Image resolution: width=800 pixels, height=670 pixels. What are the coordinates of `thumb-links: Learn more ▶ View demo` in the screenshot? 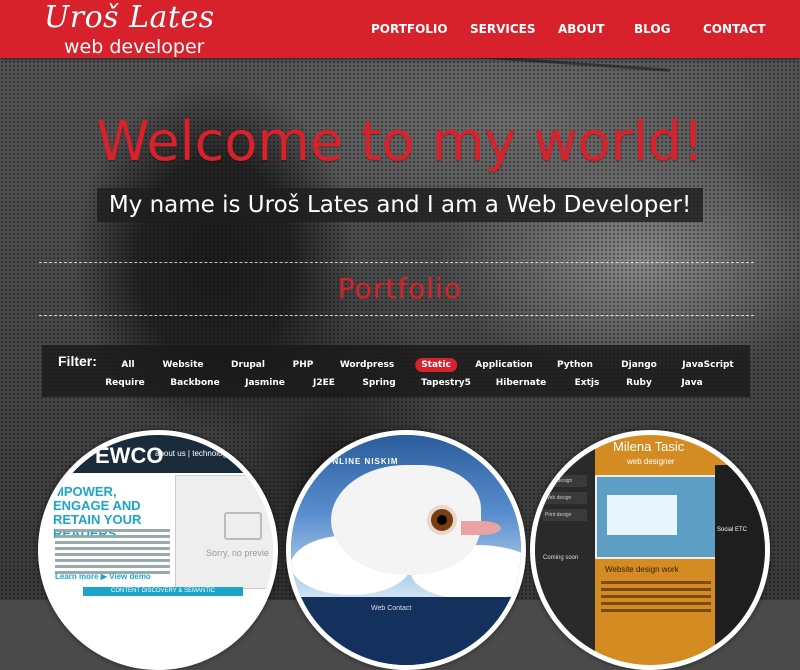 It's located at (103, 576).